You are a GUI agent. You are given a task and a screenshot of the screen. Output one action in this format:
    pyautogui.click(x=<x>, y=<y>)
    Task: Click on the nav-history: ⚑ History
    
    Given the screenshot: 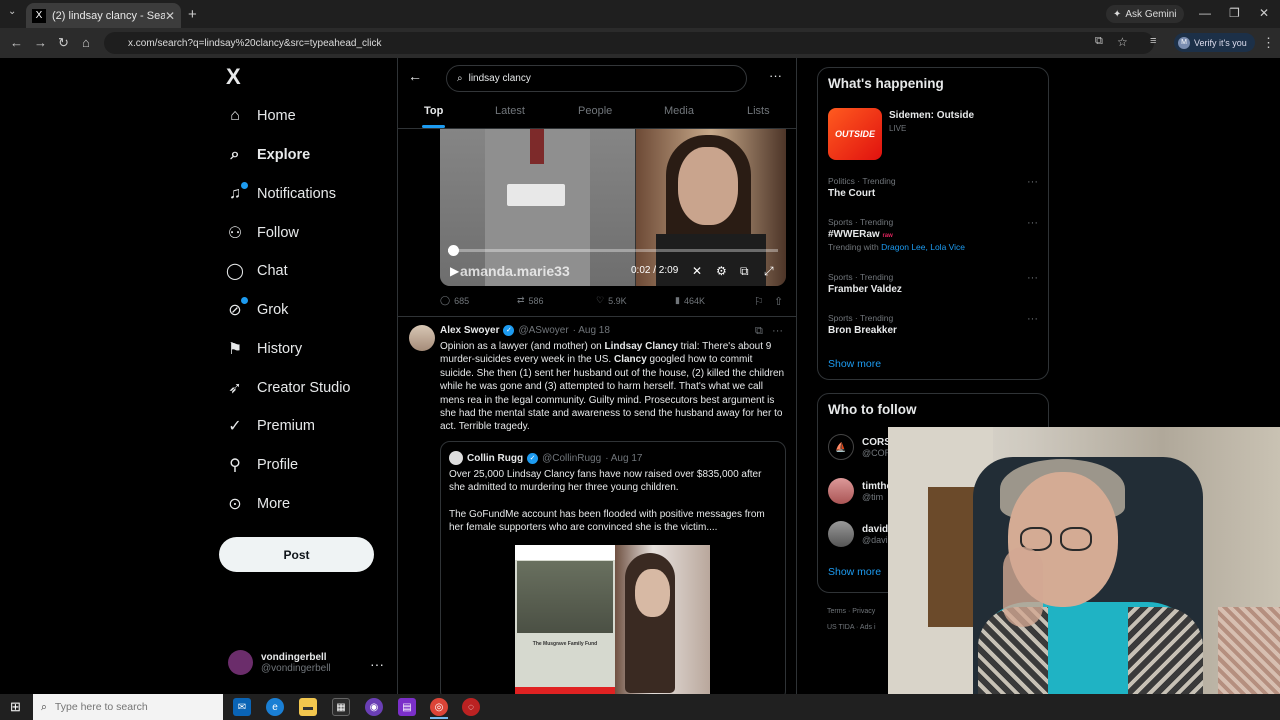 What is the action you would take?
    pyautogui.click(x=264, y=349)
    